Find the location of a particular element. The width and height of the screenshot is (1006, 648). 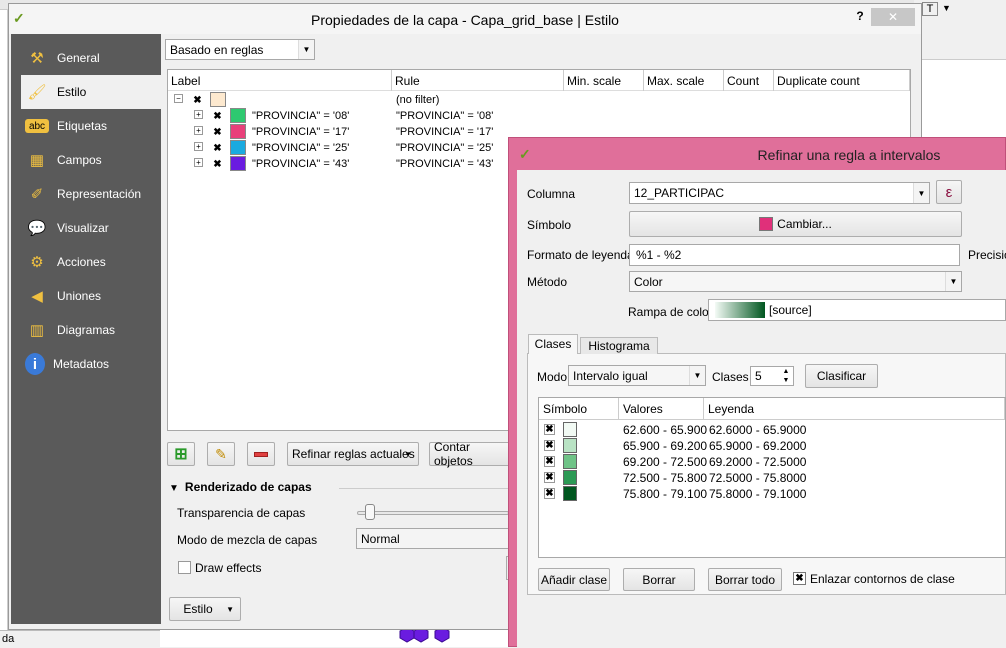

classify-button: Clasificar is located at coordinates (841, 376).